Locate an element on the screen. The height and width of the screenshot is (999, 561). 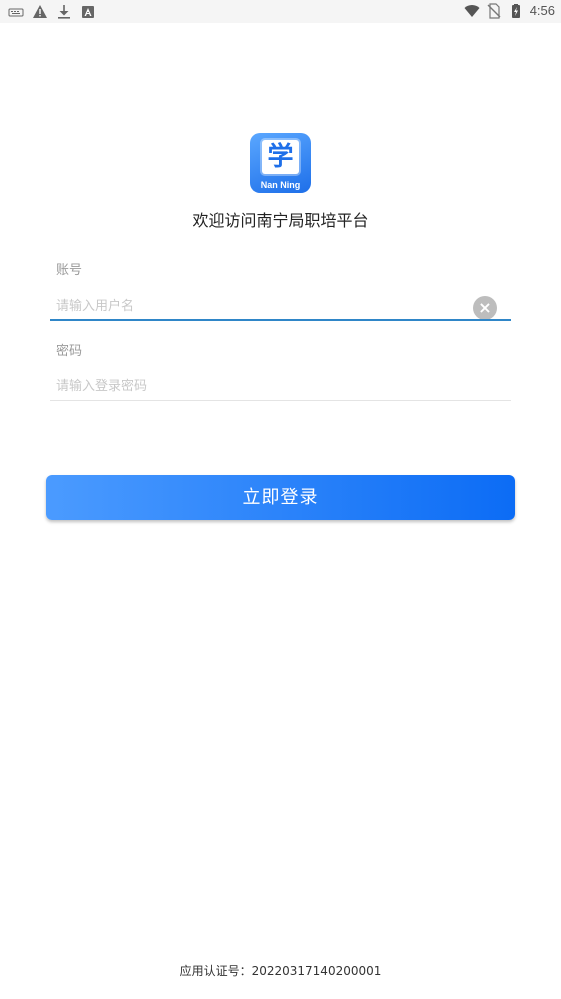
app-certification-number: 应用认证号：20220317140200001 is located at coordinates (280, 971).